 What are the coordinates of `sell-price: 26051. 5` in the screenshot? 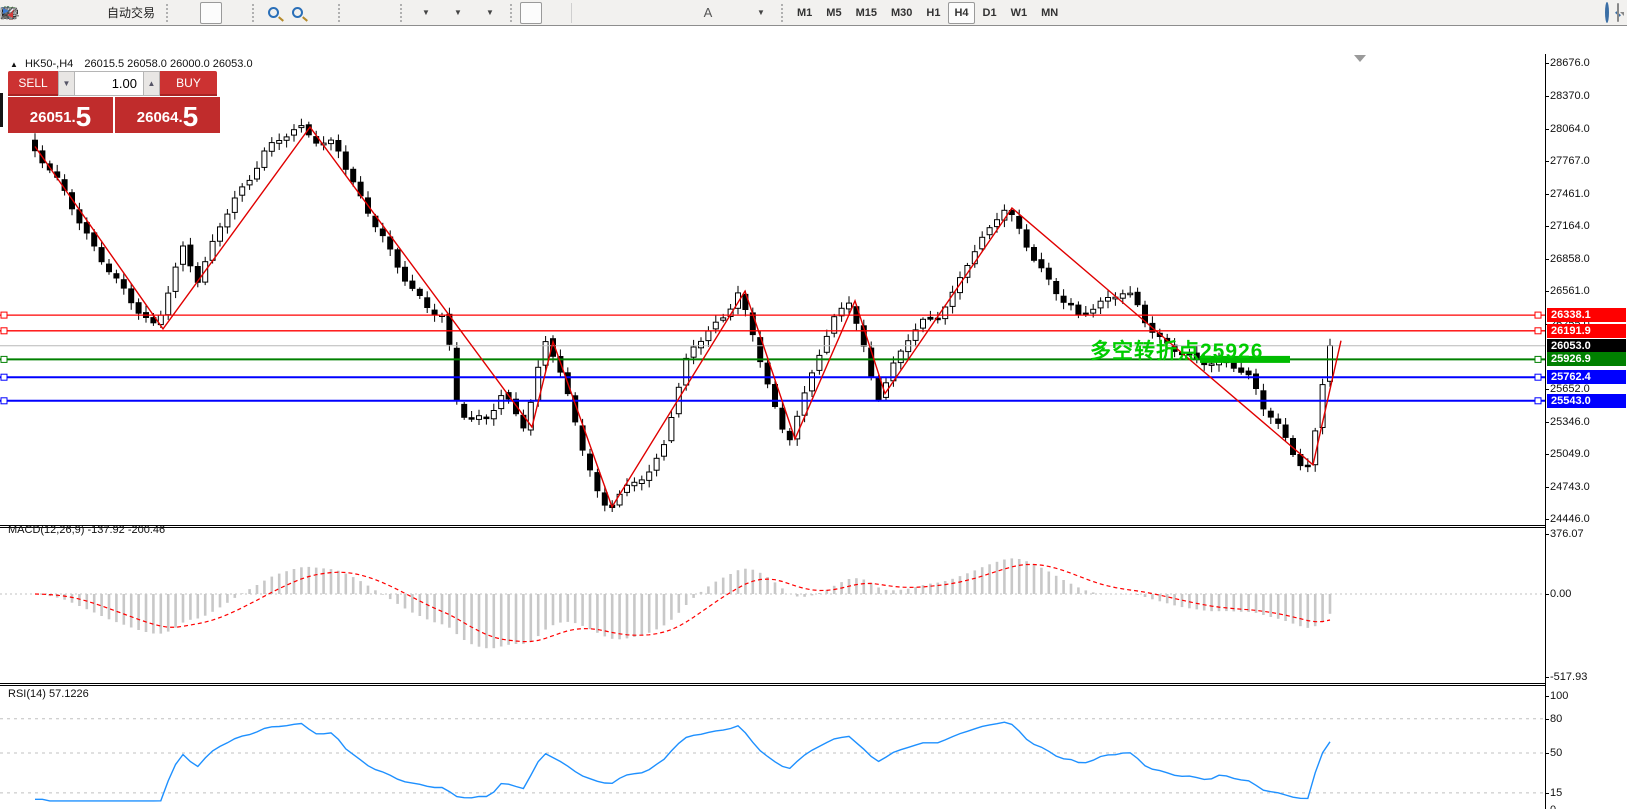 It's located at (60, 115).